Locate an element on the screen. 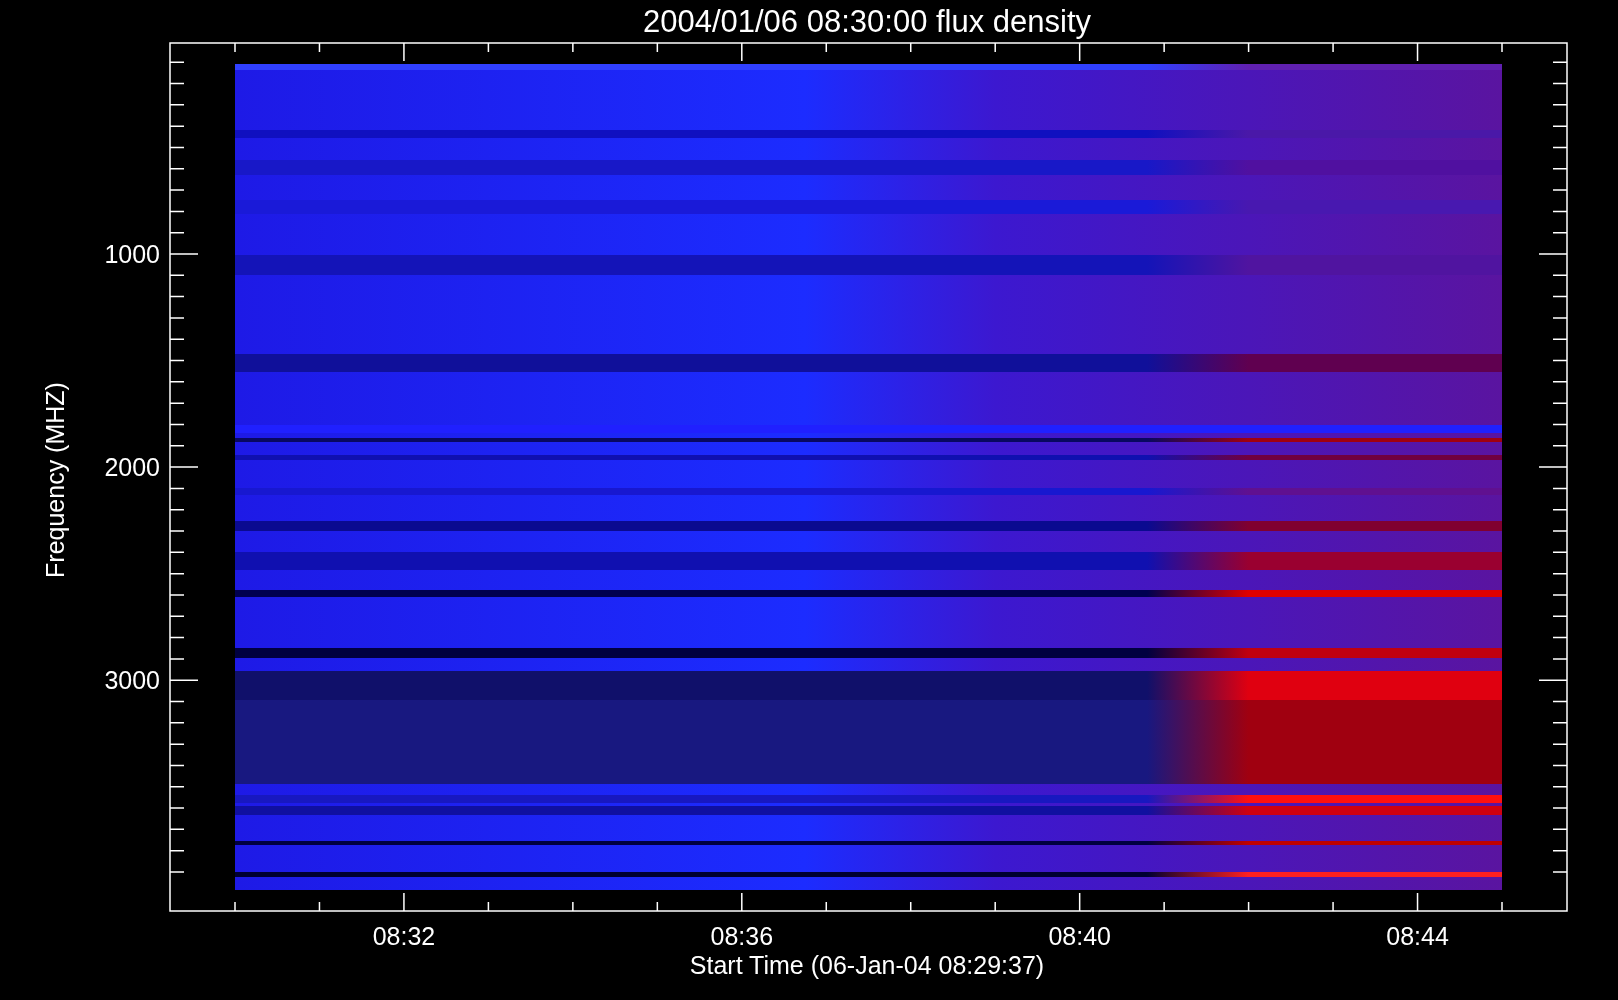 The image size is (1618, 1000). axis-tick-label: 1000 is located at coordinates (132, 254).